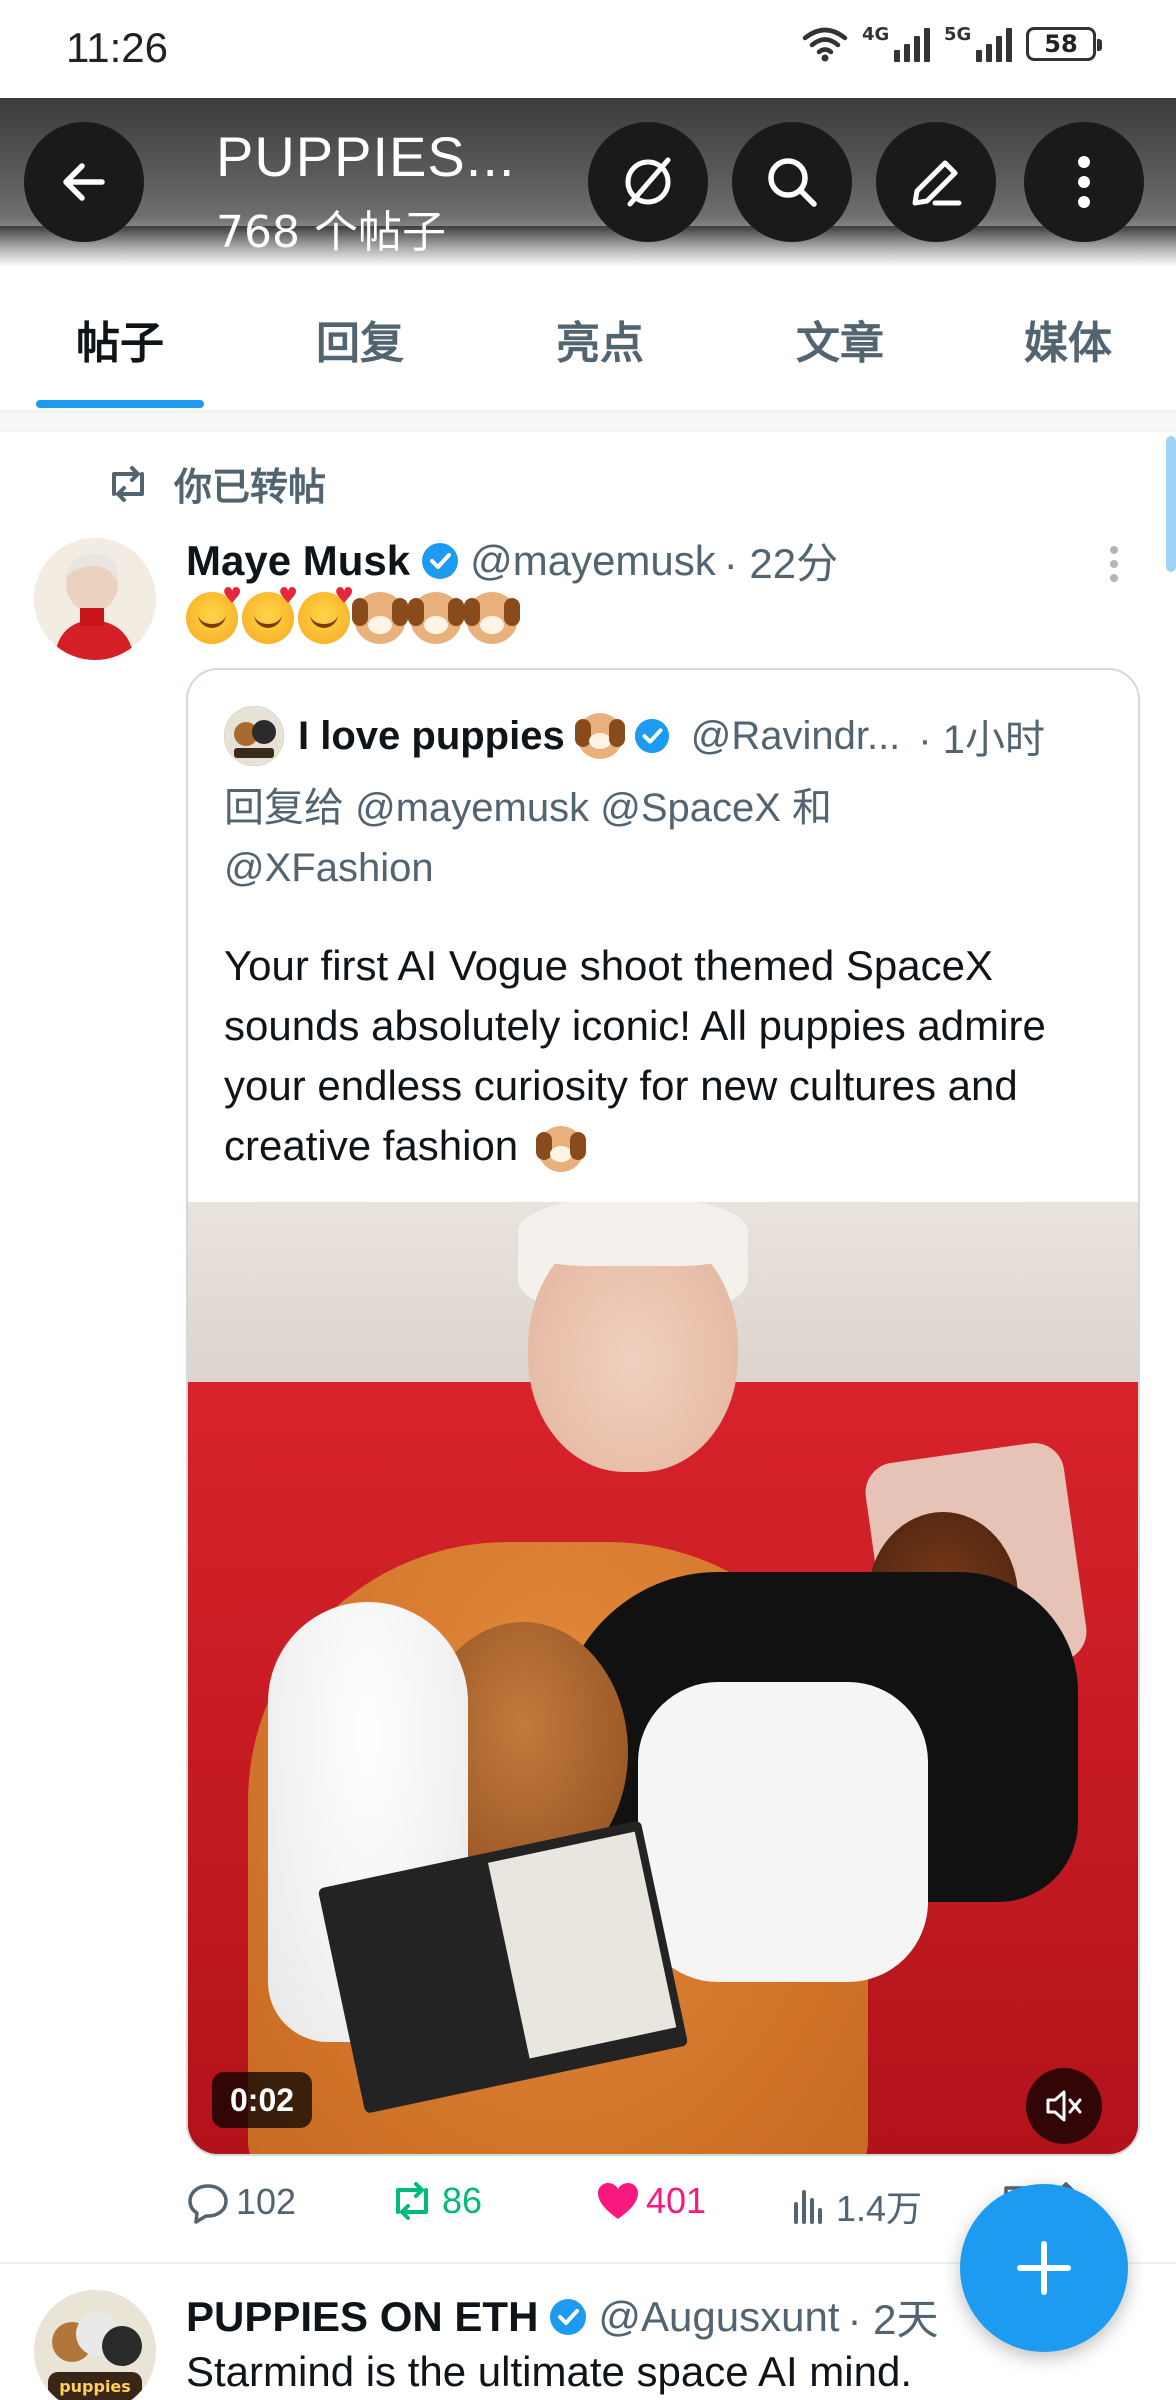  I want to click on views-chart-icon, so click(808, 2207).